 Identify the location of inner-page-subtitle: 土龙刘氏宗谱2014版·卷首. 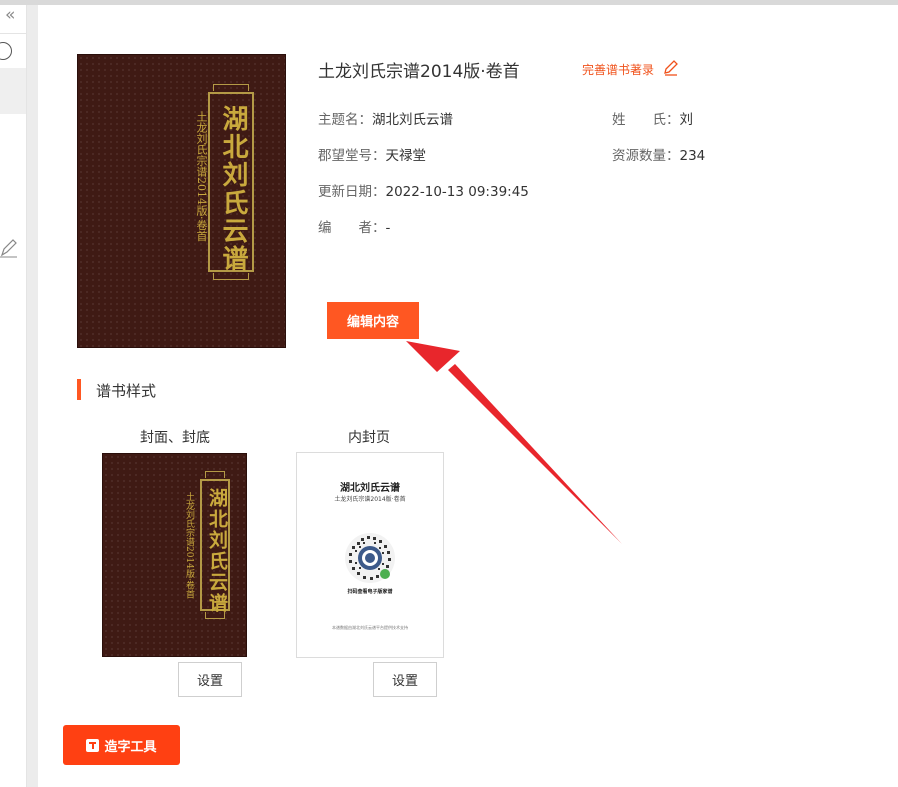
(370, 499).